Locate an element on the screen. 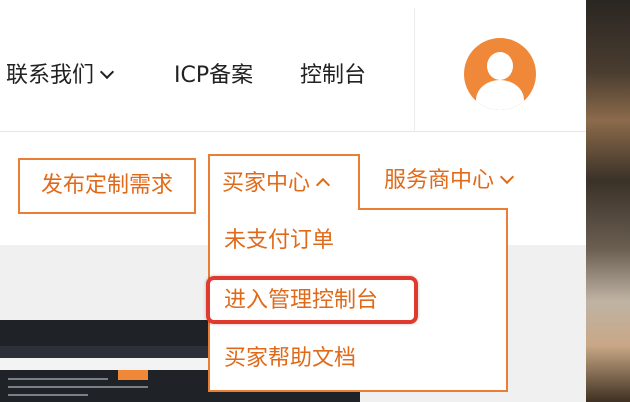 The image size is (630, 402). nav-divider is located at coordinates (414, 70).